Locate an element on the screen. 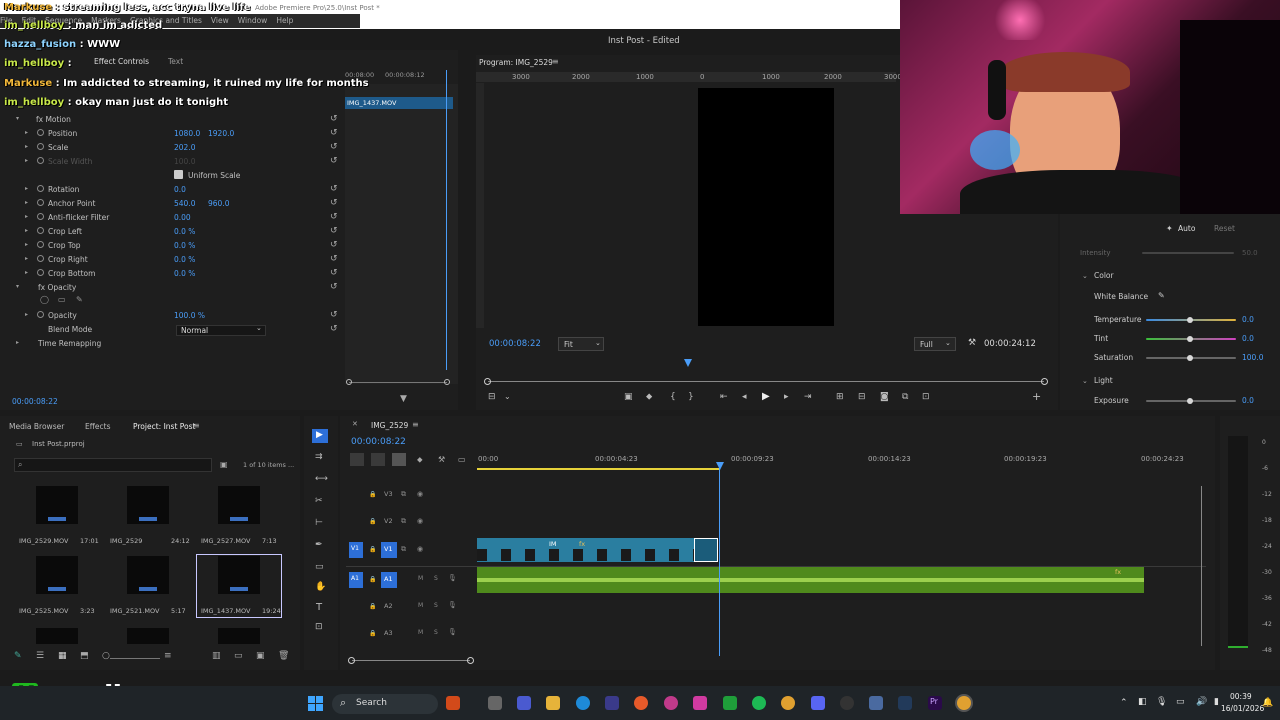 This screenshot has height=720, width=1280. work-area-bar is located at coordinates (598, 469).